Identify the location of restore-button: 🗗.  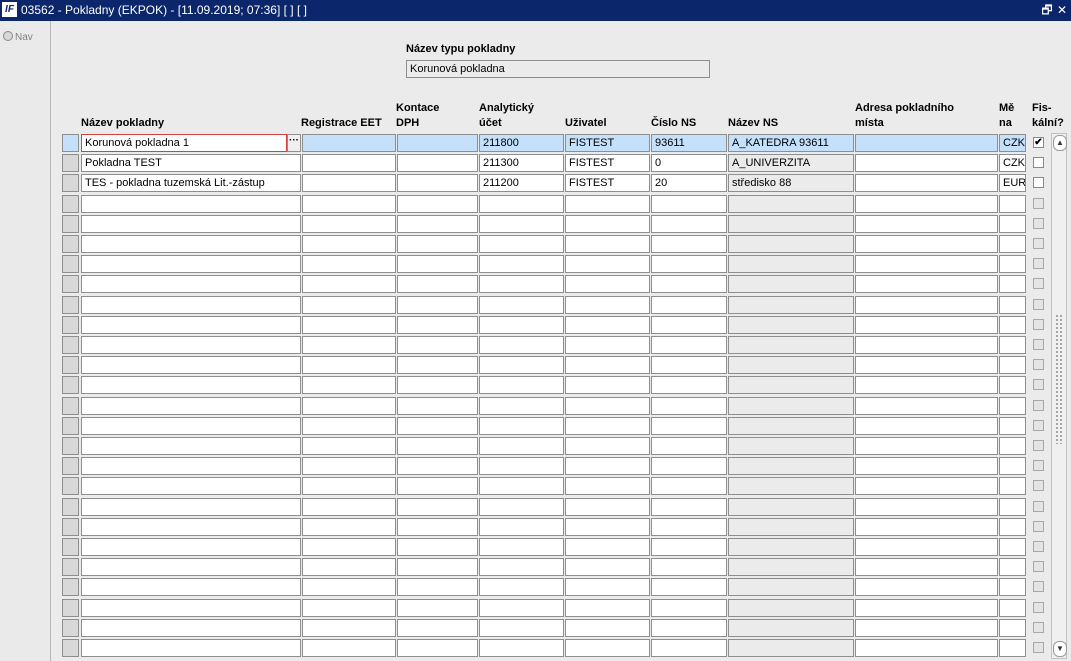
(1047, 10).